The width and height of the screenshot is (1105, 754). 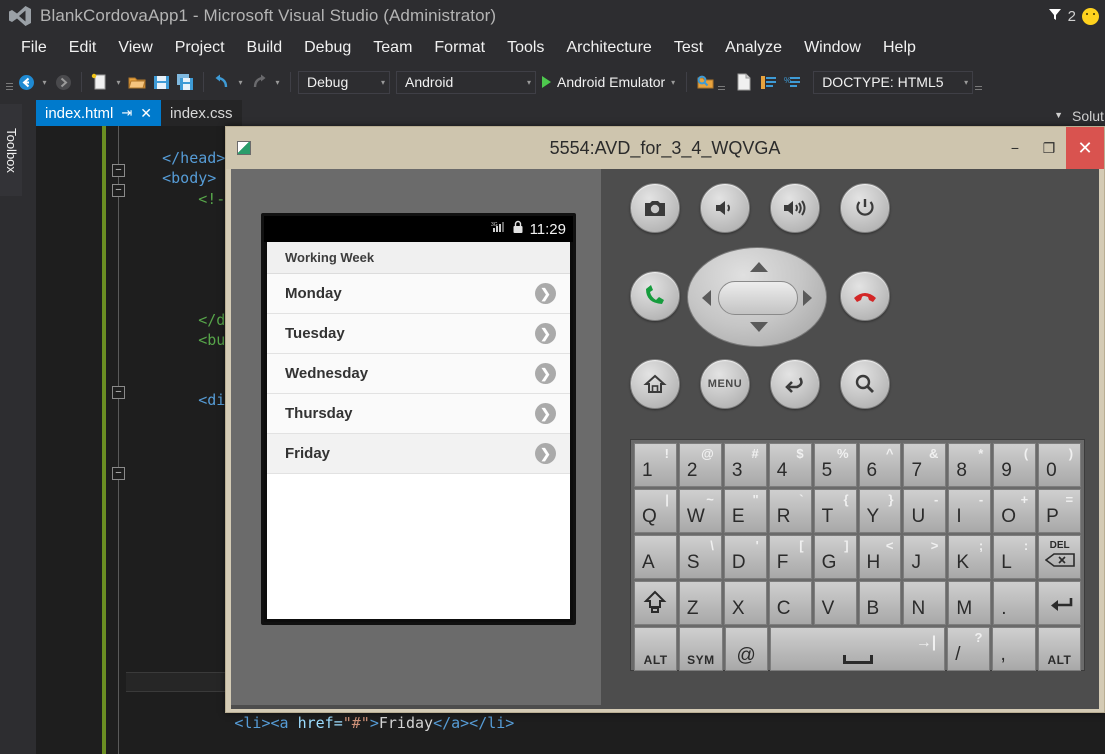 What do you see at coordinates (222, 82) in the screenshot?
I see `undo-icon` at bounding box center [222, 82].